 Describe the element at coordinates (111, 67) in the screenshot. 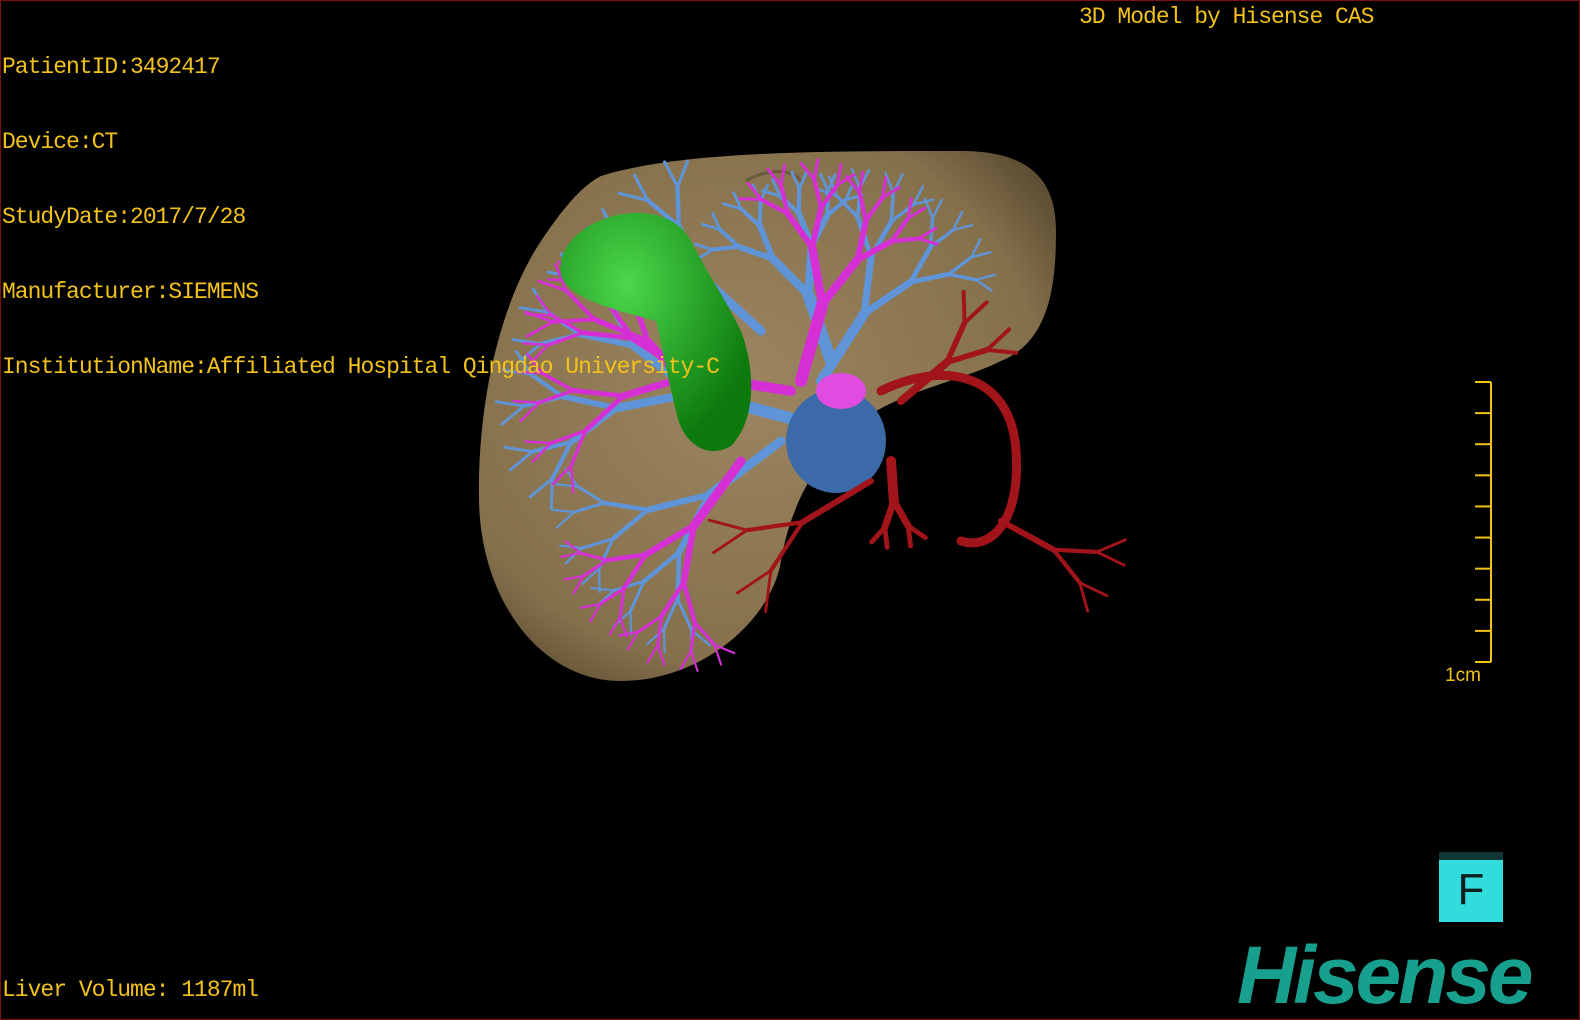

I see `patient-id: PatientID:3492417` at that location.